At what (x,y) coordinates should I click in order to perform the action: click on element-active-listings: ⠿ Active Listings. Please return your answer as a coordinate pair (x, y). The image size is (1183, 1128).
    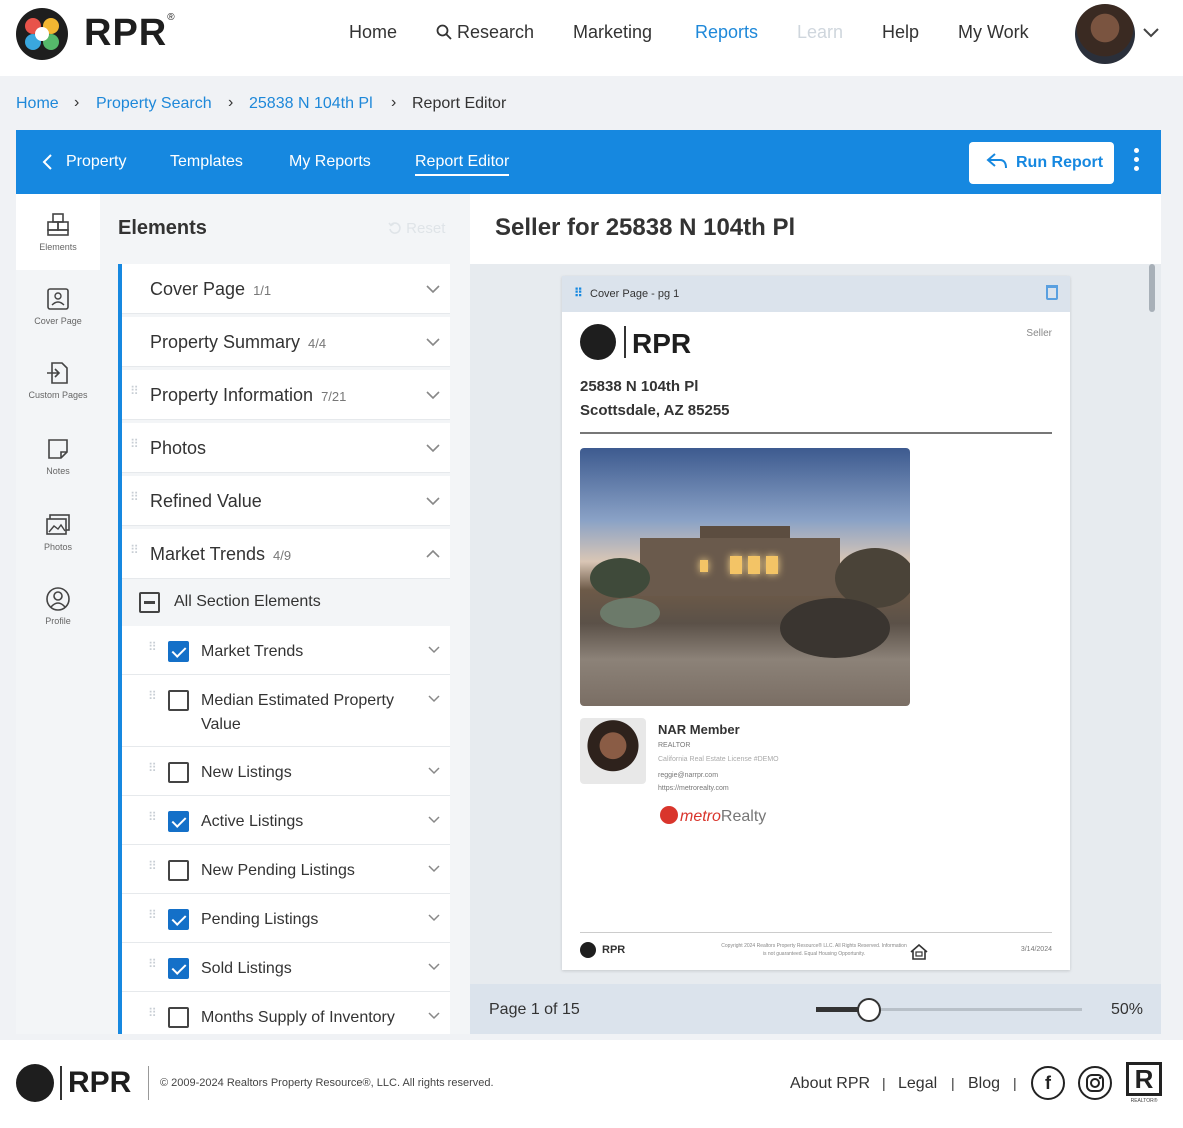
    Looking at the image, I should click on (286, 820).